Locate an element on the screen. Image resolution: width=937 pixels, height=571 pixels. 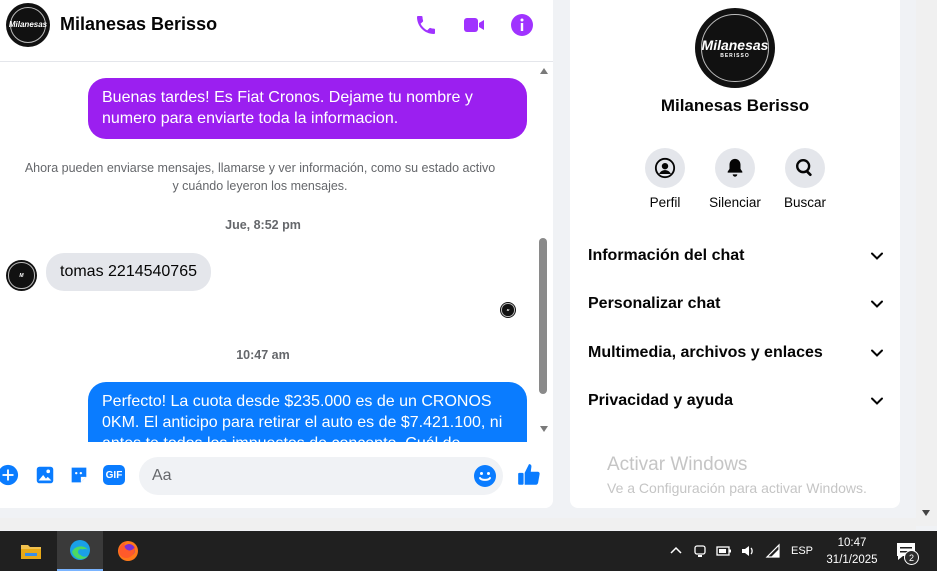
like-icon is located at coordinates (529, 475).